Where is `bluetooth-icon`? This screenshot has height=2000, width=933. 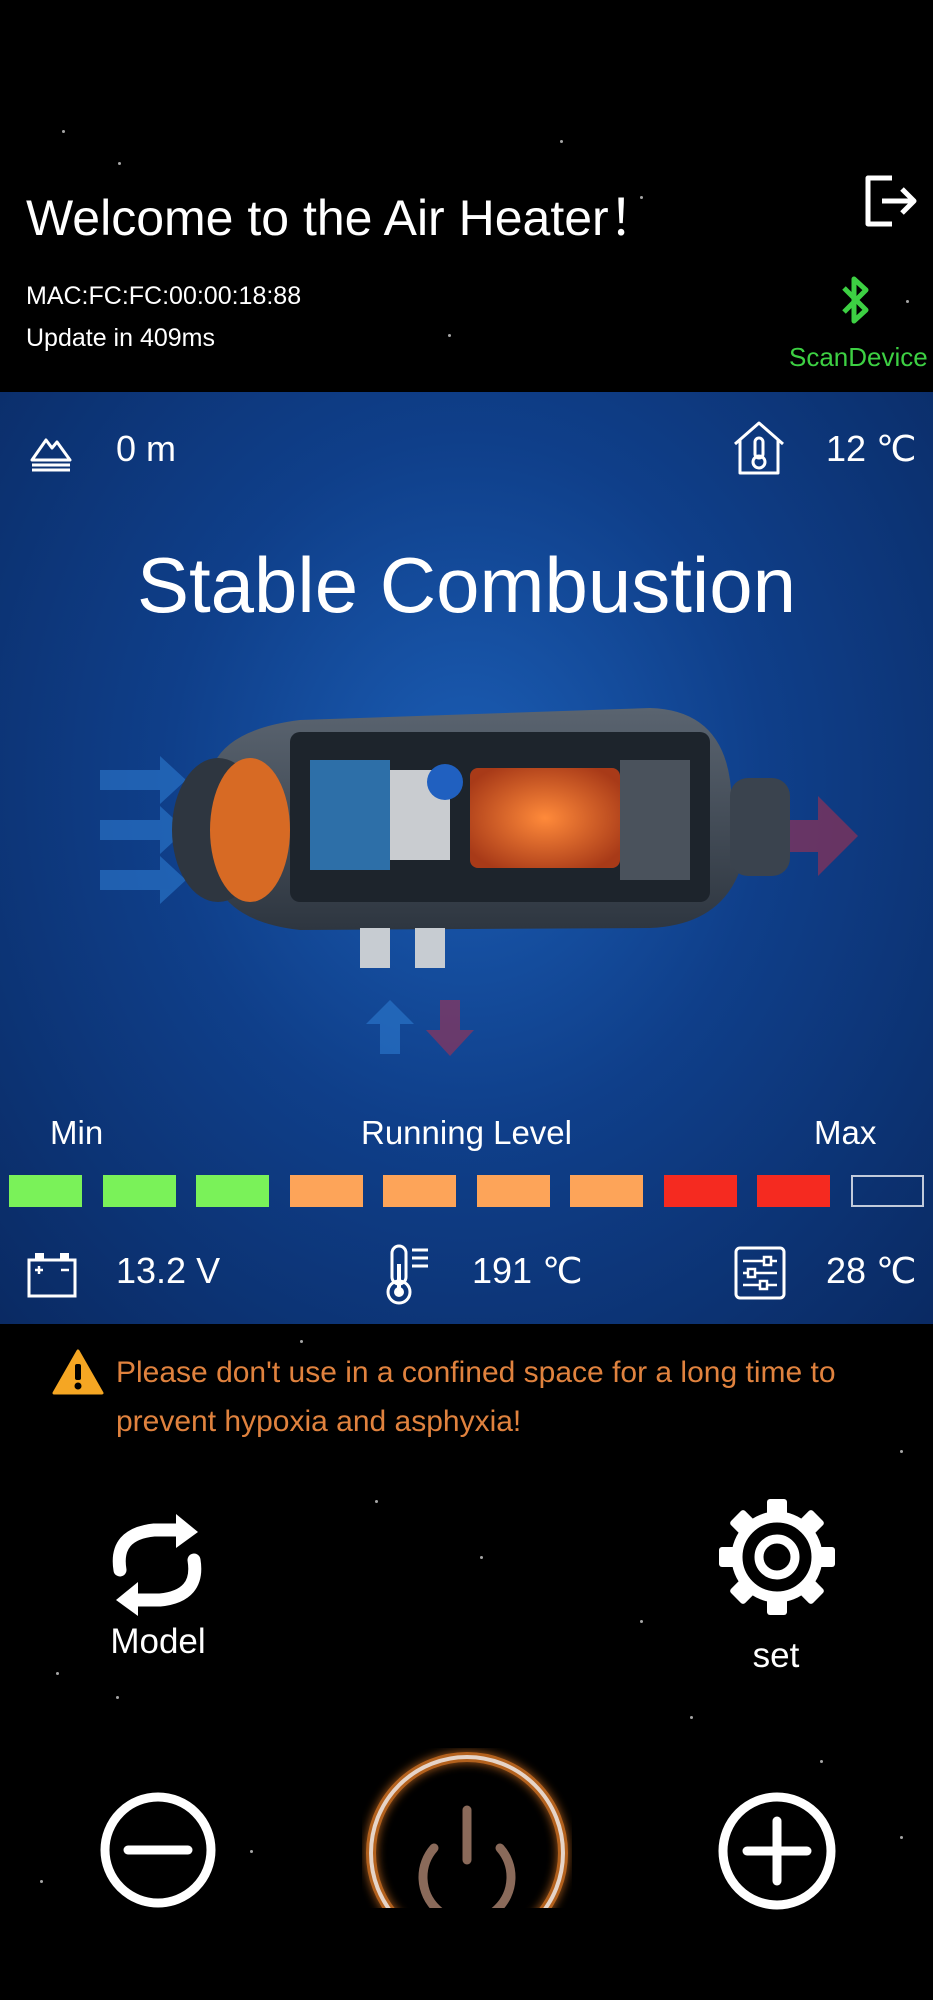
bluetooth-icon is located at coordinates (856, 300).